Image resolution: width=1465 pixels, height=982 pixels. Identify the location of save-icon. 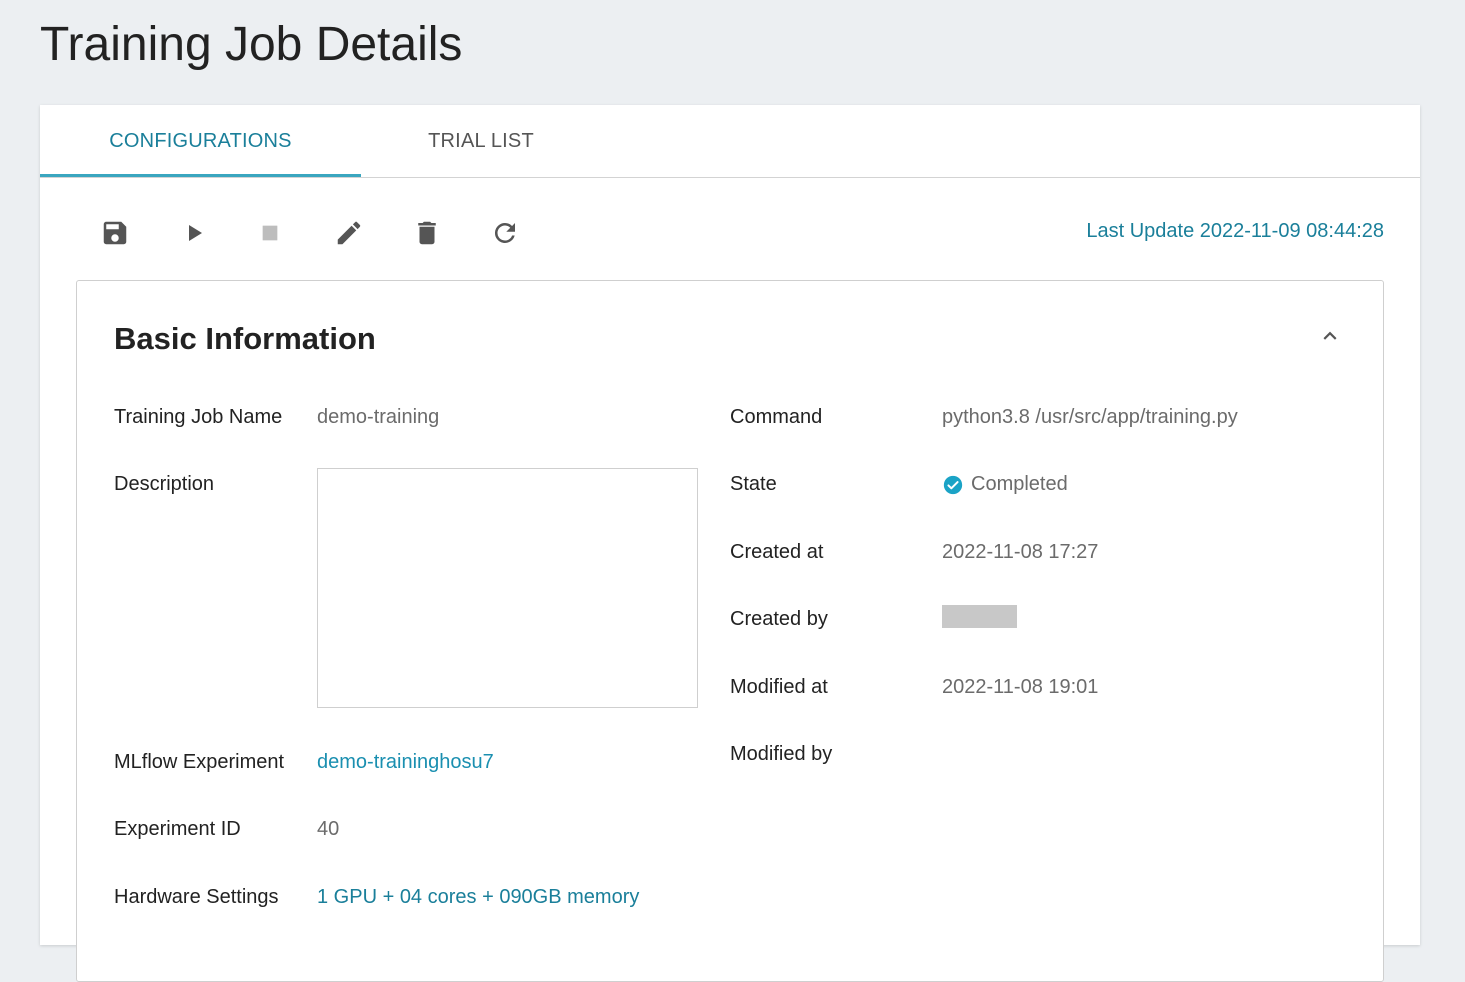
(115, 233).